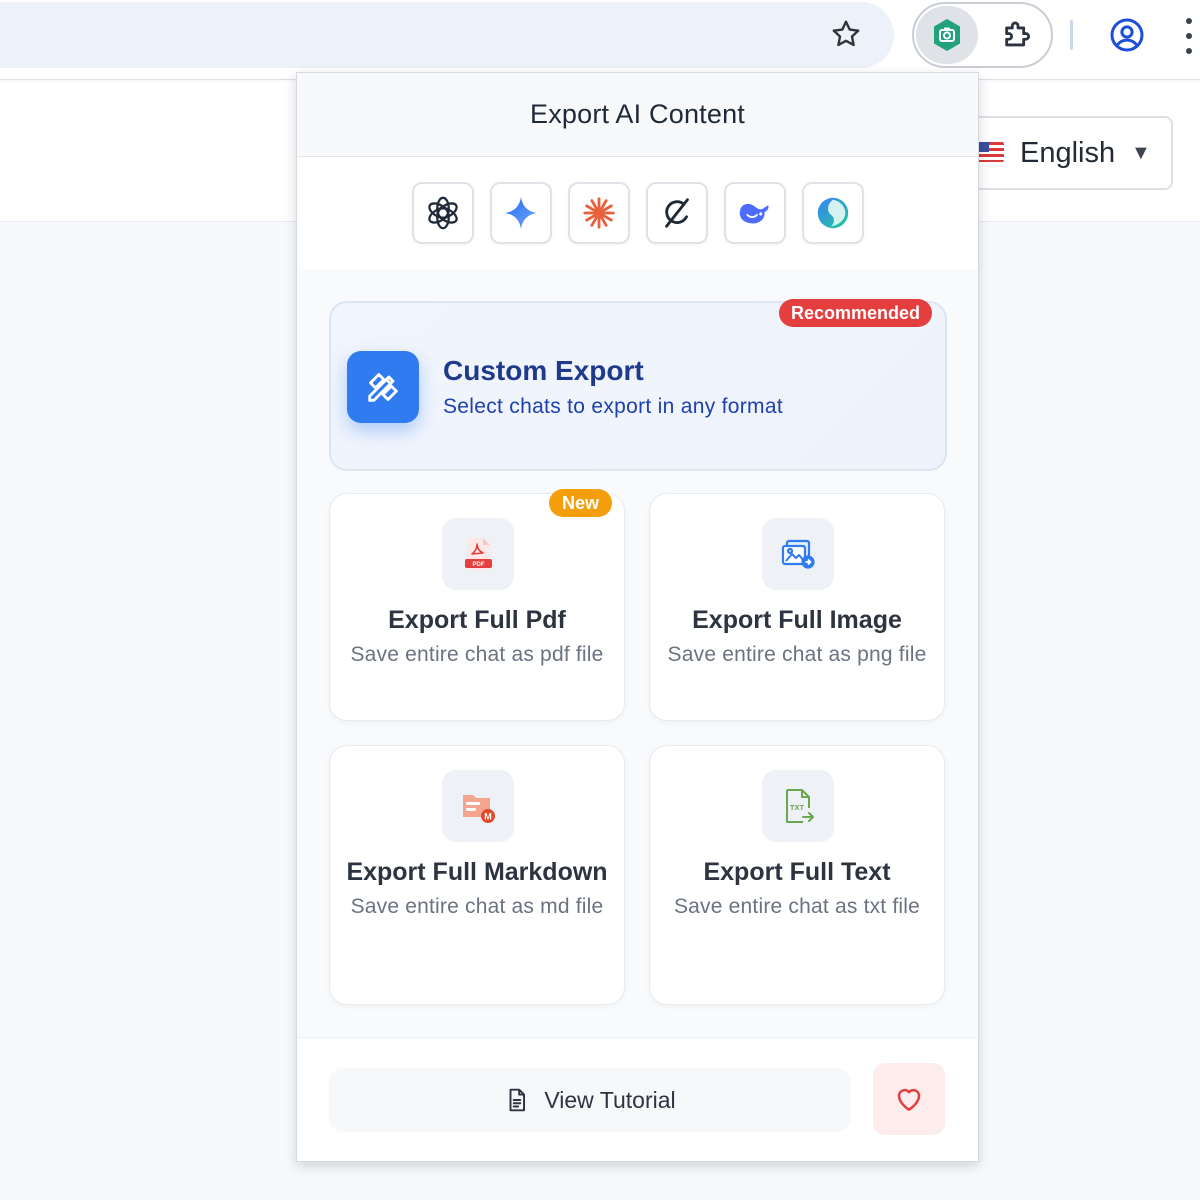 This screenshot has height=1200, width=1200. Describe the element at coordinates (580, 503) in the screenshot. I see `new-badge: New` at that location.